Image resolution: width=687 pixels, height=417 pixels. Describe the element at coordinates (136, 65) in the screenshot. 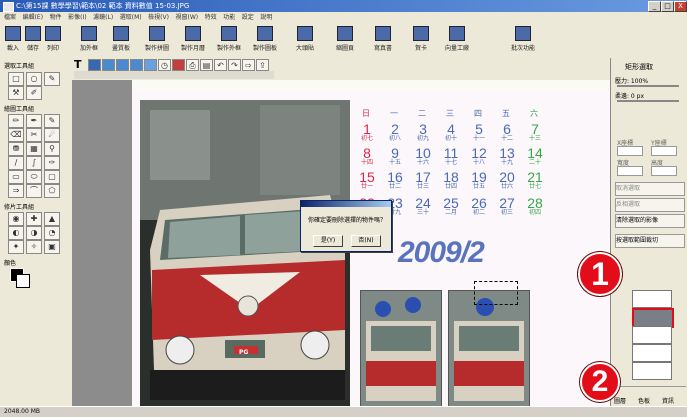

I see `paste-icon` at that location.